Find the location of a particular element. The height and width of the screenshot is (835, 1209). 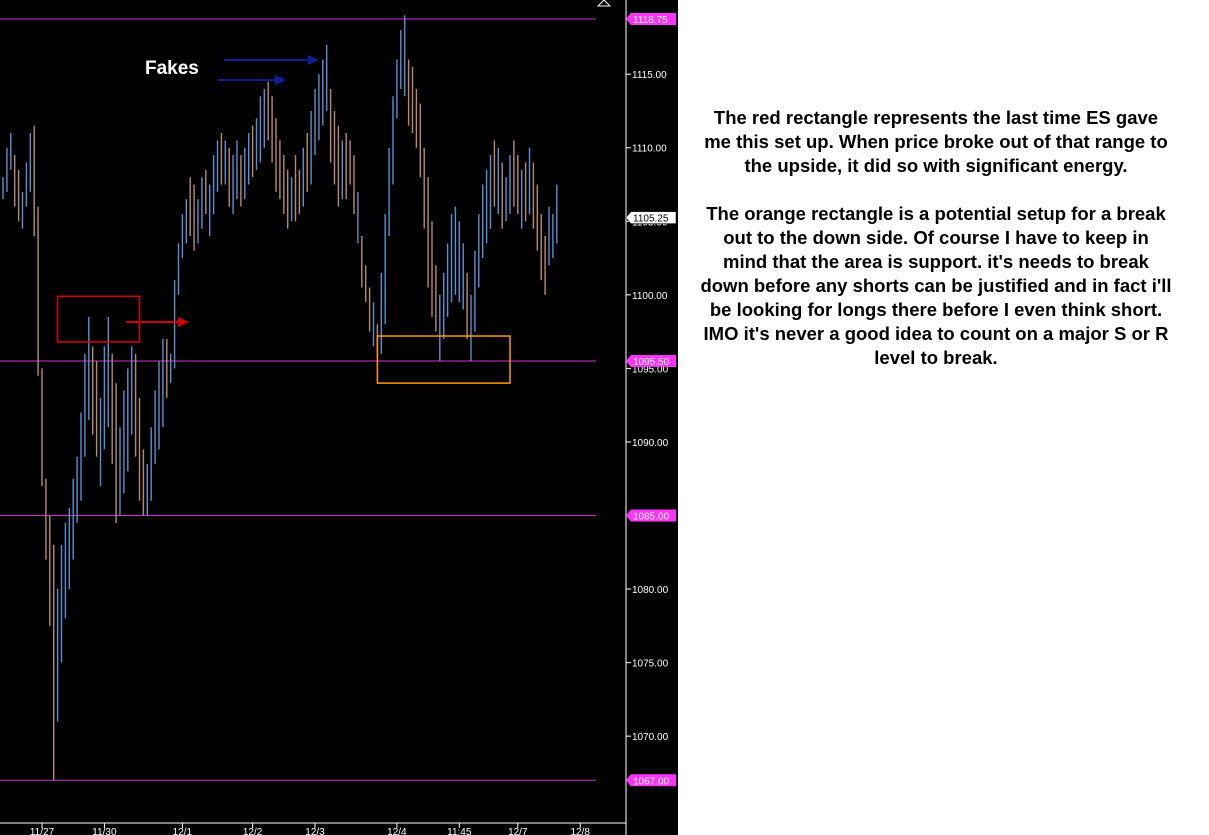

tick-label: 1075.00 is located at coordinates (650, 664).